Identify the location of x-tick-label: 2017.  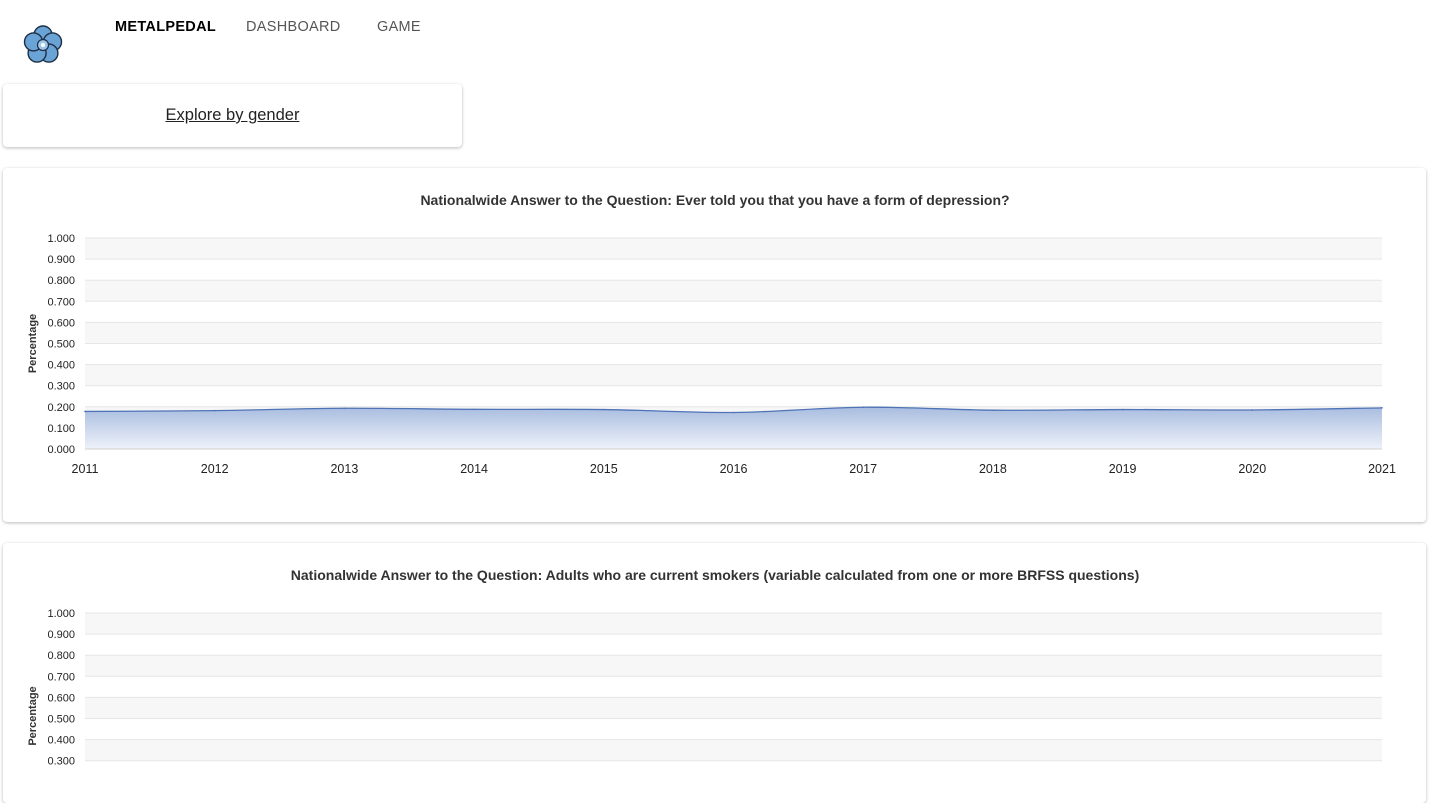
(863, 469).